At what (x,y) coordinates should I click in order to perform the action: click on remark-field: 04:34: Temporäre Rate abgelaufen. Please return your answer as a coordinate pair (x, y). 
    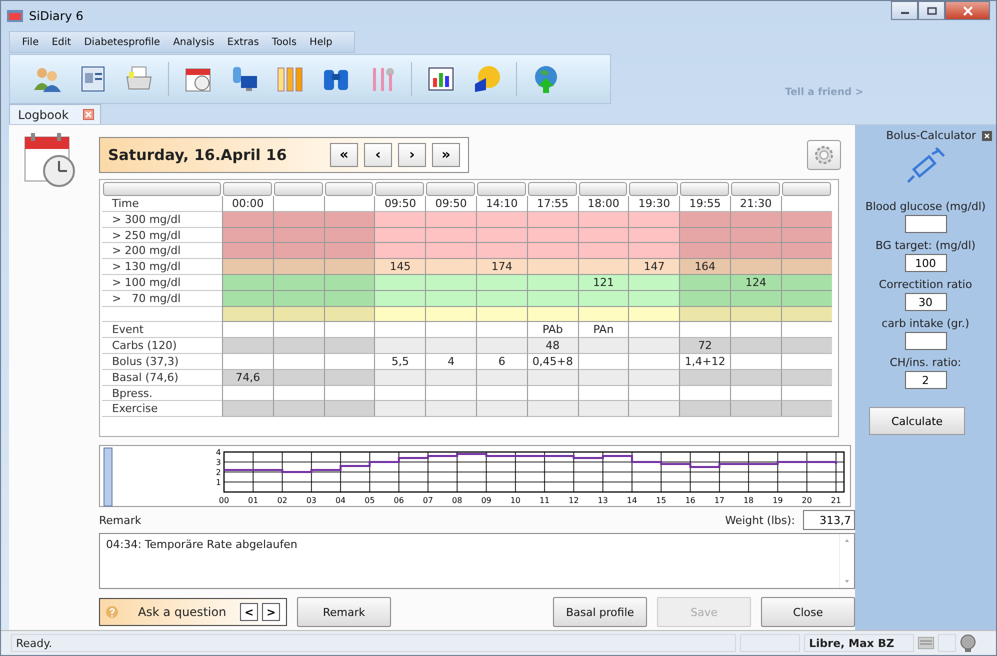
    Looking at the image, I should click on (477, 561).